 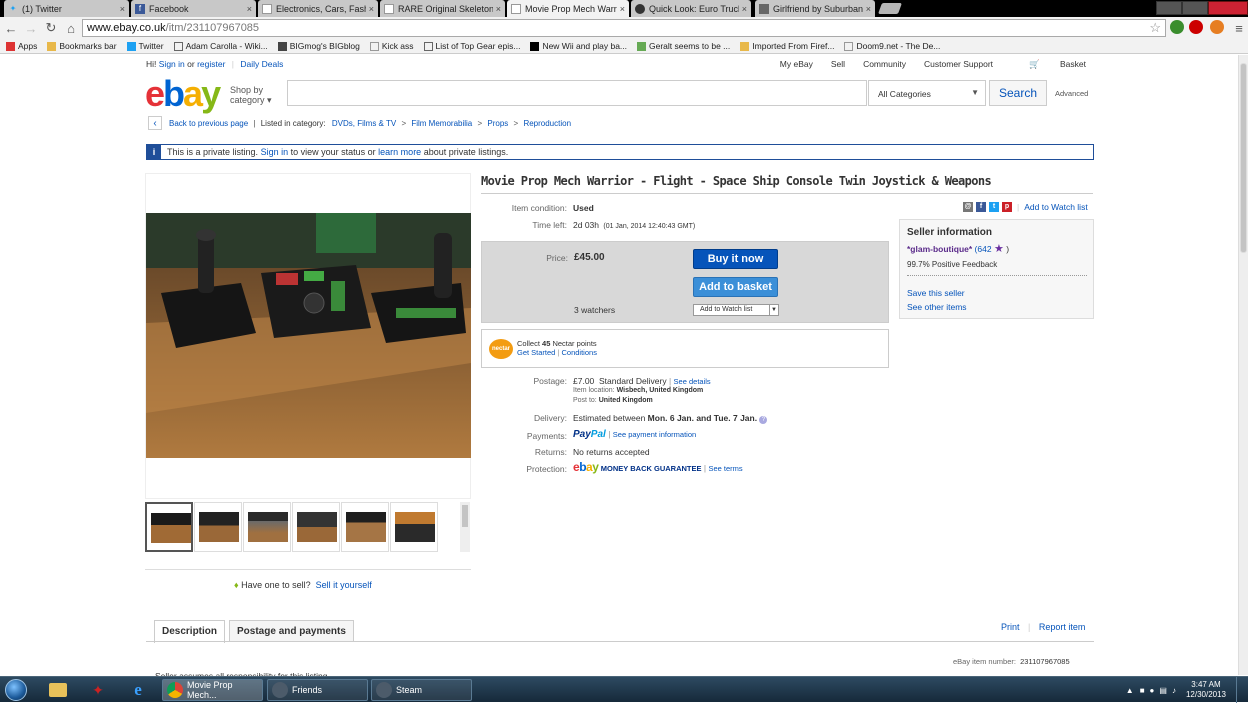 What do you see at coordinates (725, 468) in the screenshot?
I see `see-terms-link: See terms` at bounding box center [725, 468].